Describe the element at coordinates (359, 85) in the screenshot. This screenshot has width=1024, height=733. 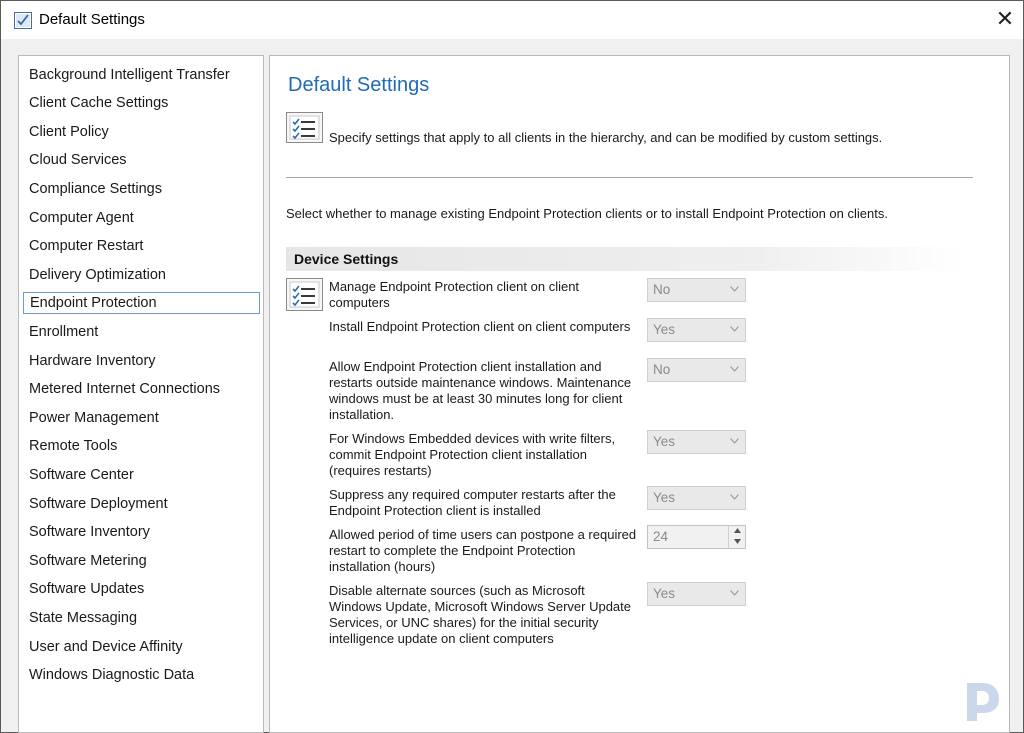
I see `page-title: Default Settings` at that location.